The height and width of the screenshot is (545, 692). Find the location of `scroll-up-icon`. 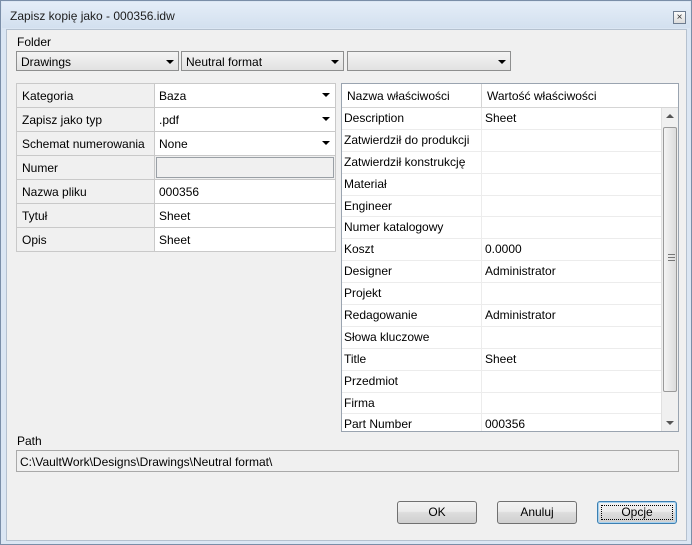

scroll-up-icon is located at coordinates (670, 116).